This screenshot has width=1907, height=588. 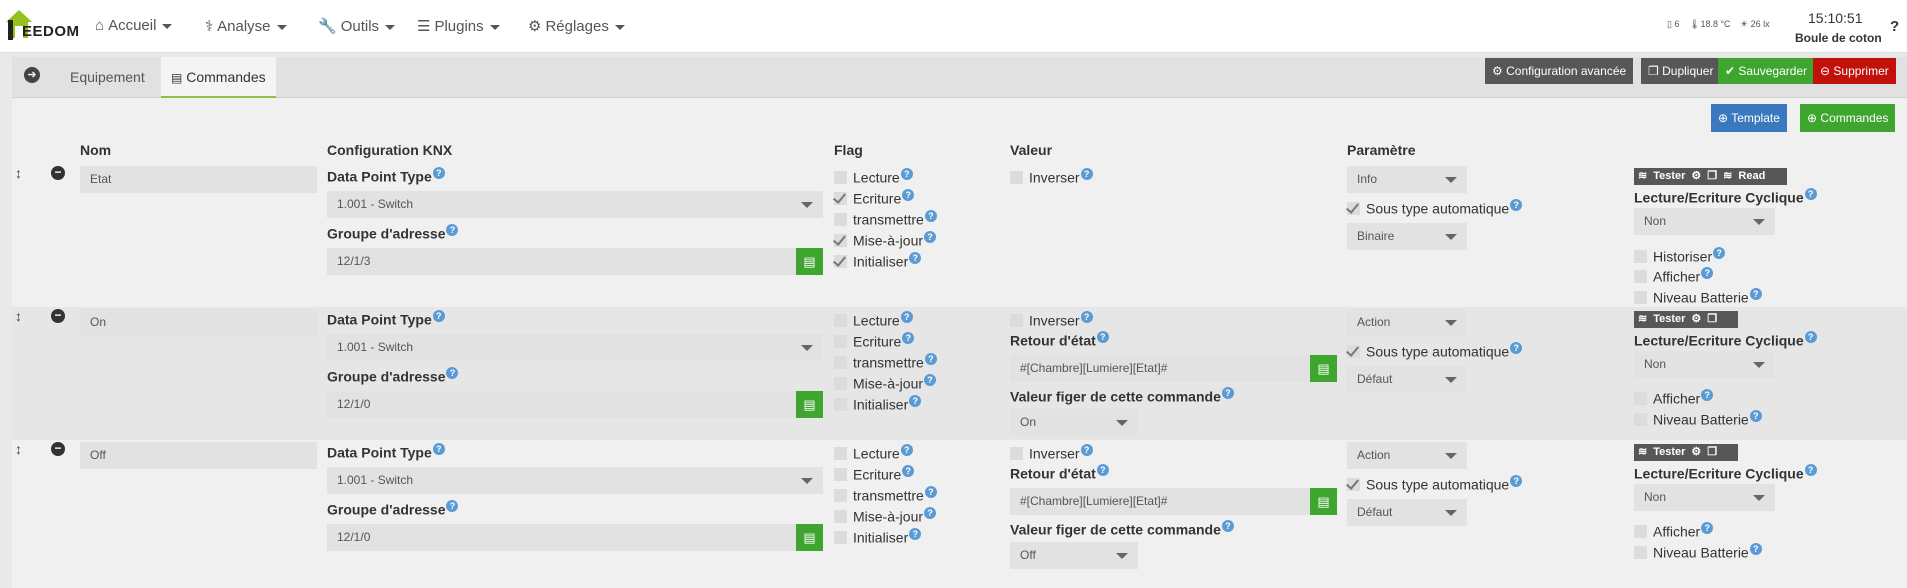 I want to click on nav-reglages: ⚙ Réglages, so click(x=576, y=26).